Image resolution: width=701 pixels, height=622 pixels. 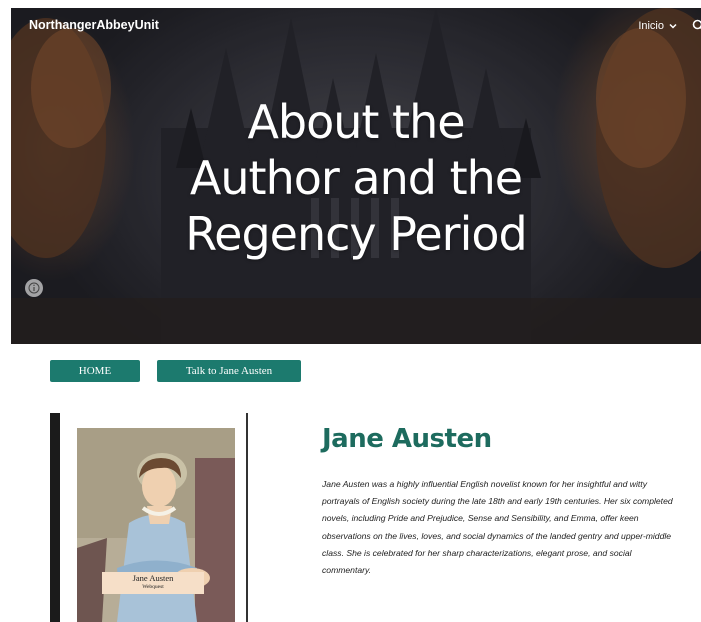 What do you see at coordinates (55, 517) in the screenshot?
I see `card-left-bar` at bounding box center [55, 517].